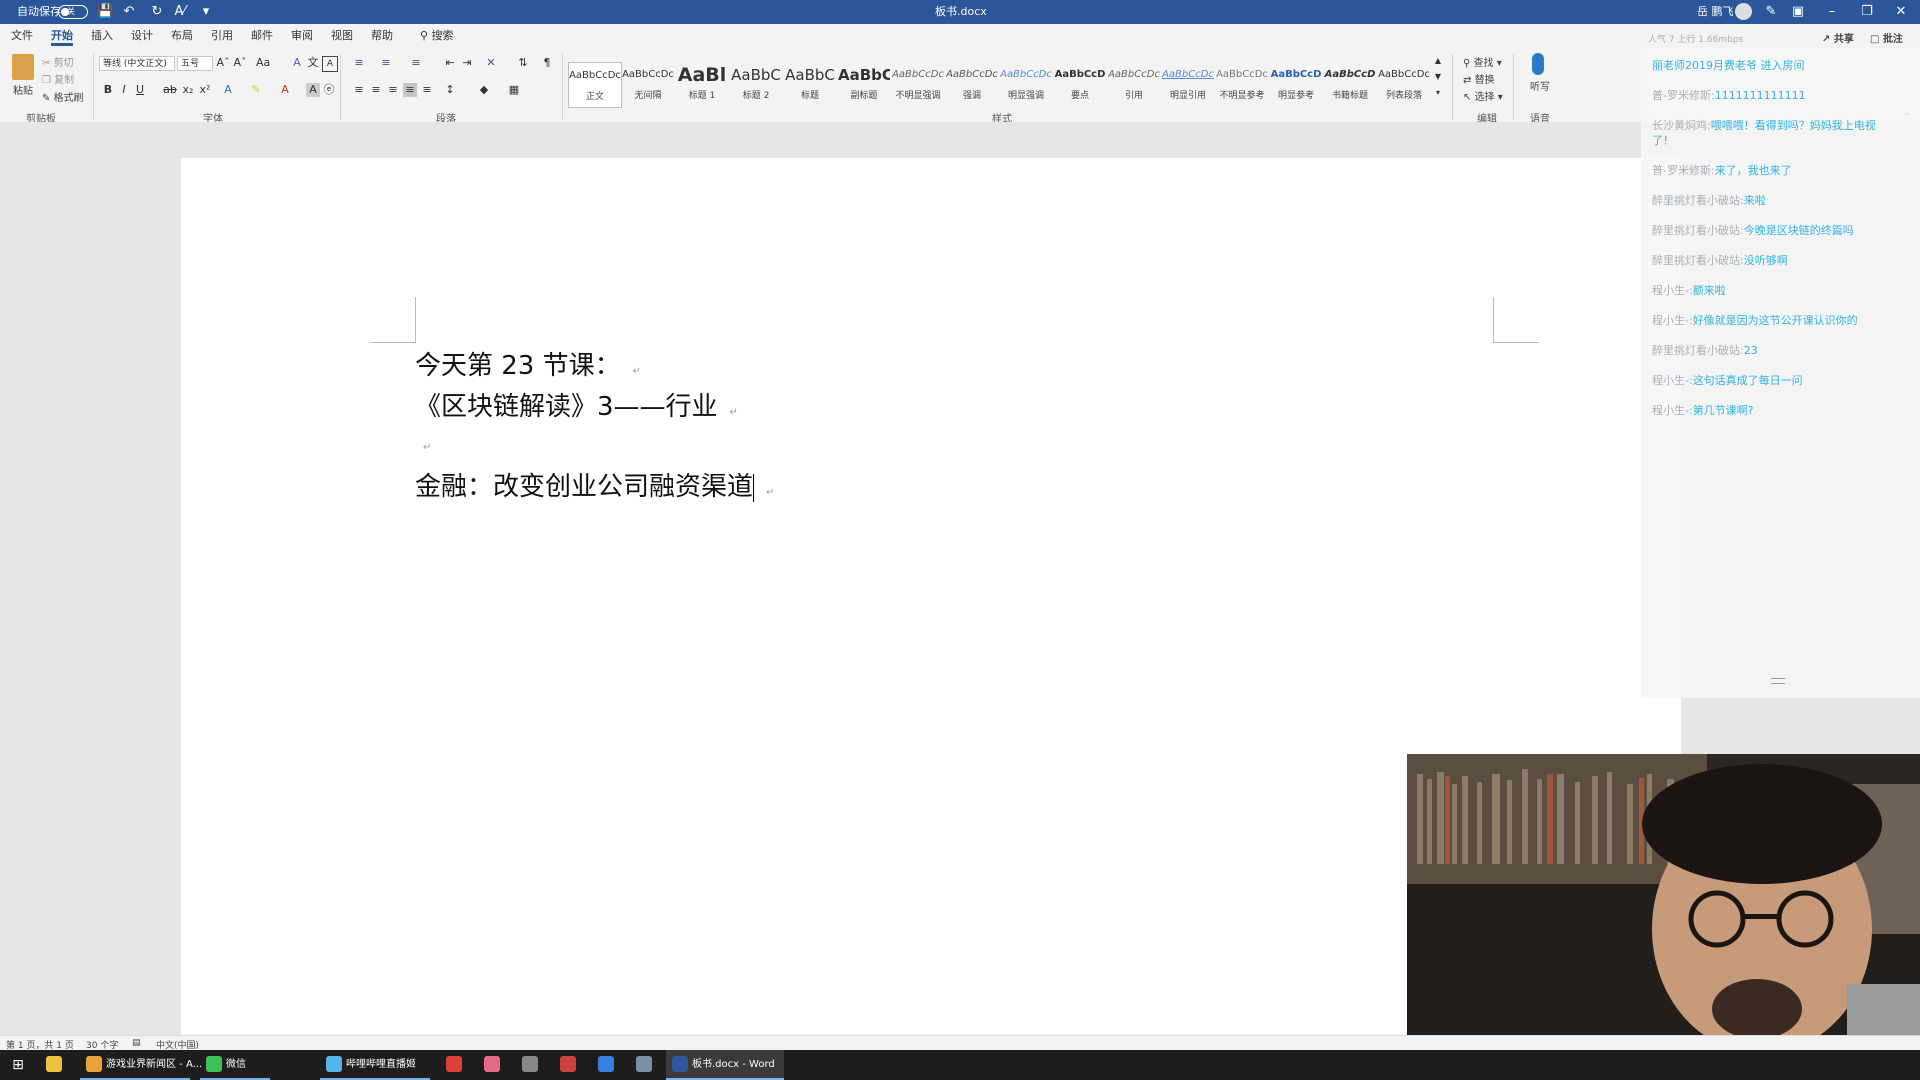  Describe the element at coordinates (810, 84) in the screenshot. I see `style-item: AaBbC 标题` at that location.